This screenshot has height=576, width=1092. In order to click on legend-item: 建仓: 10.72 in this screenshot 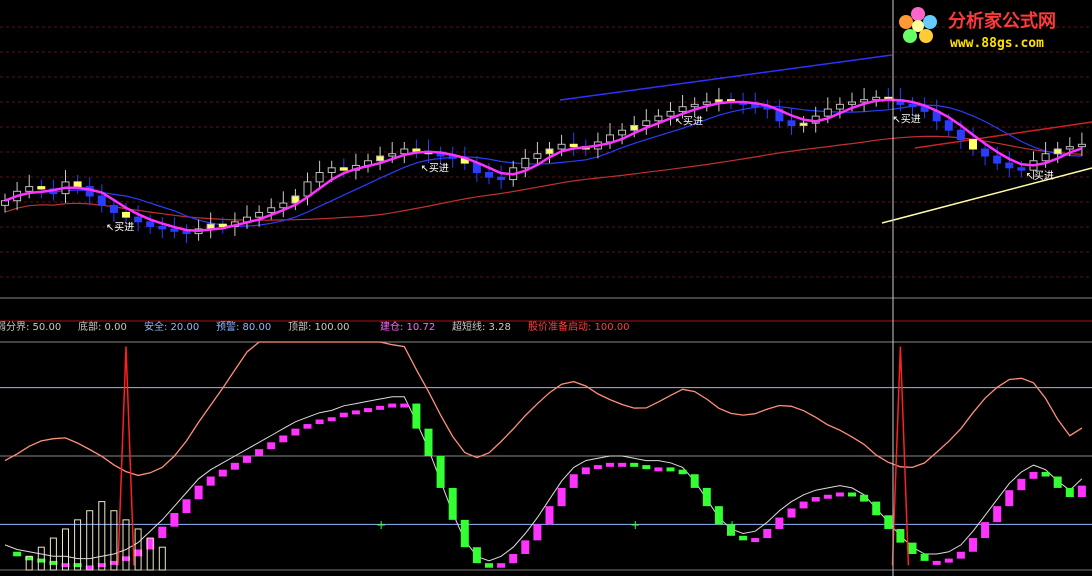, I will do `click(407, 326)`.